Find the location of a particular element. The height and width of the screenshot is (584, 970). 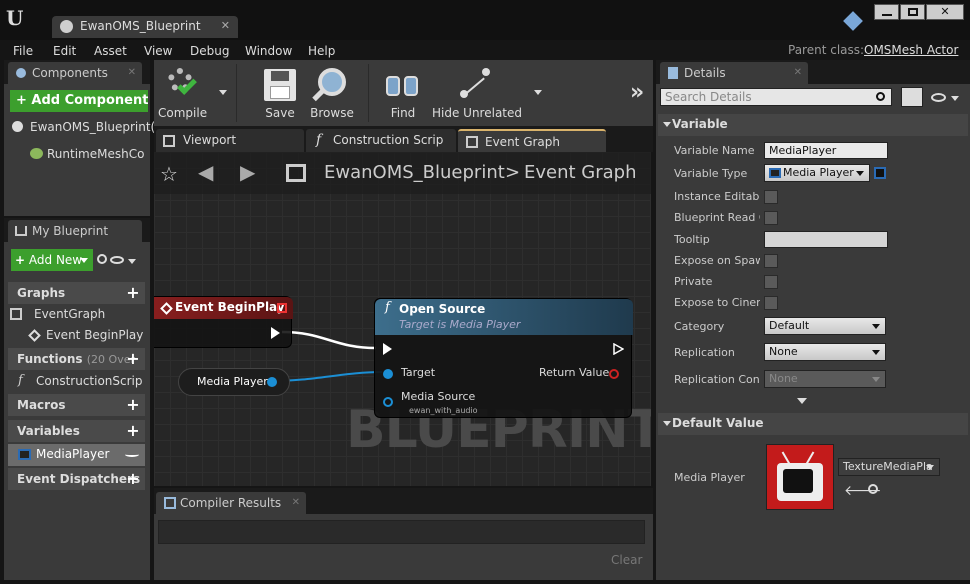

close-window-button: ✕ is located at coordinates (945, 12).